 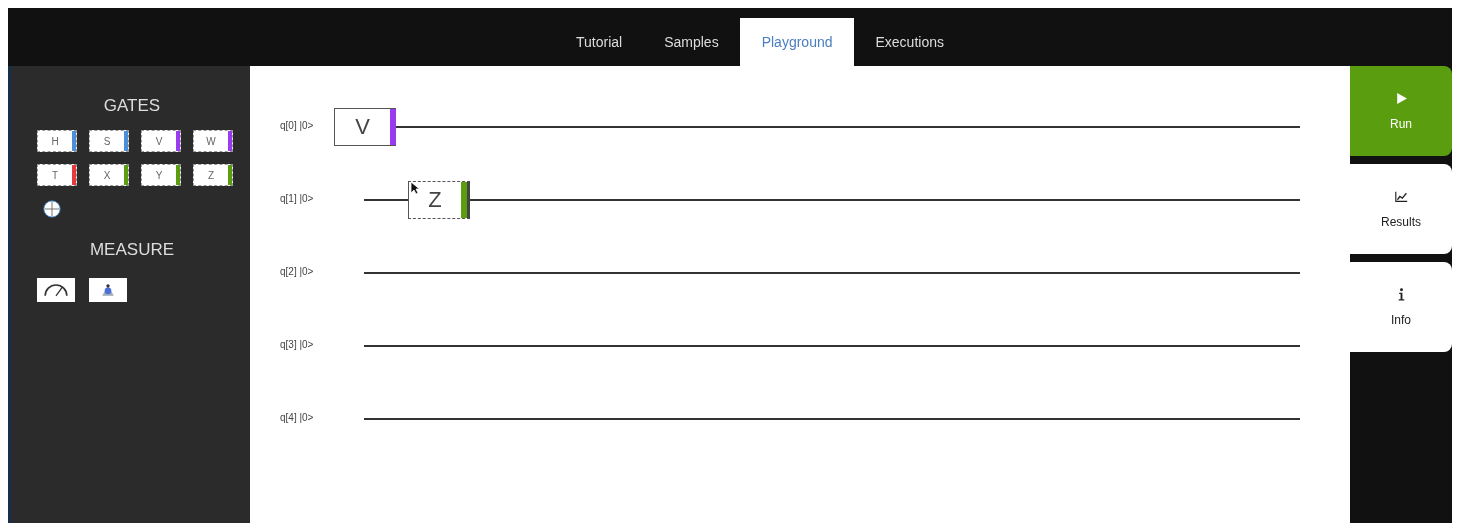 What do you see at coordinates (161, 141) in the screenshot?
I see `gate-tile: V` at bounding box center [161, 141].